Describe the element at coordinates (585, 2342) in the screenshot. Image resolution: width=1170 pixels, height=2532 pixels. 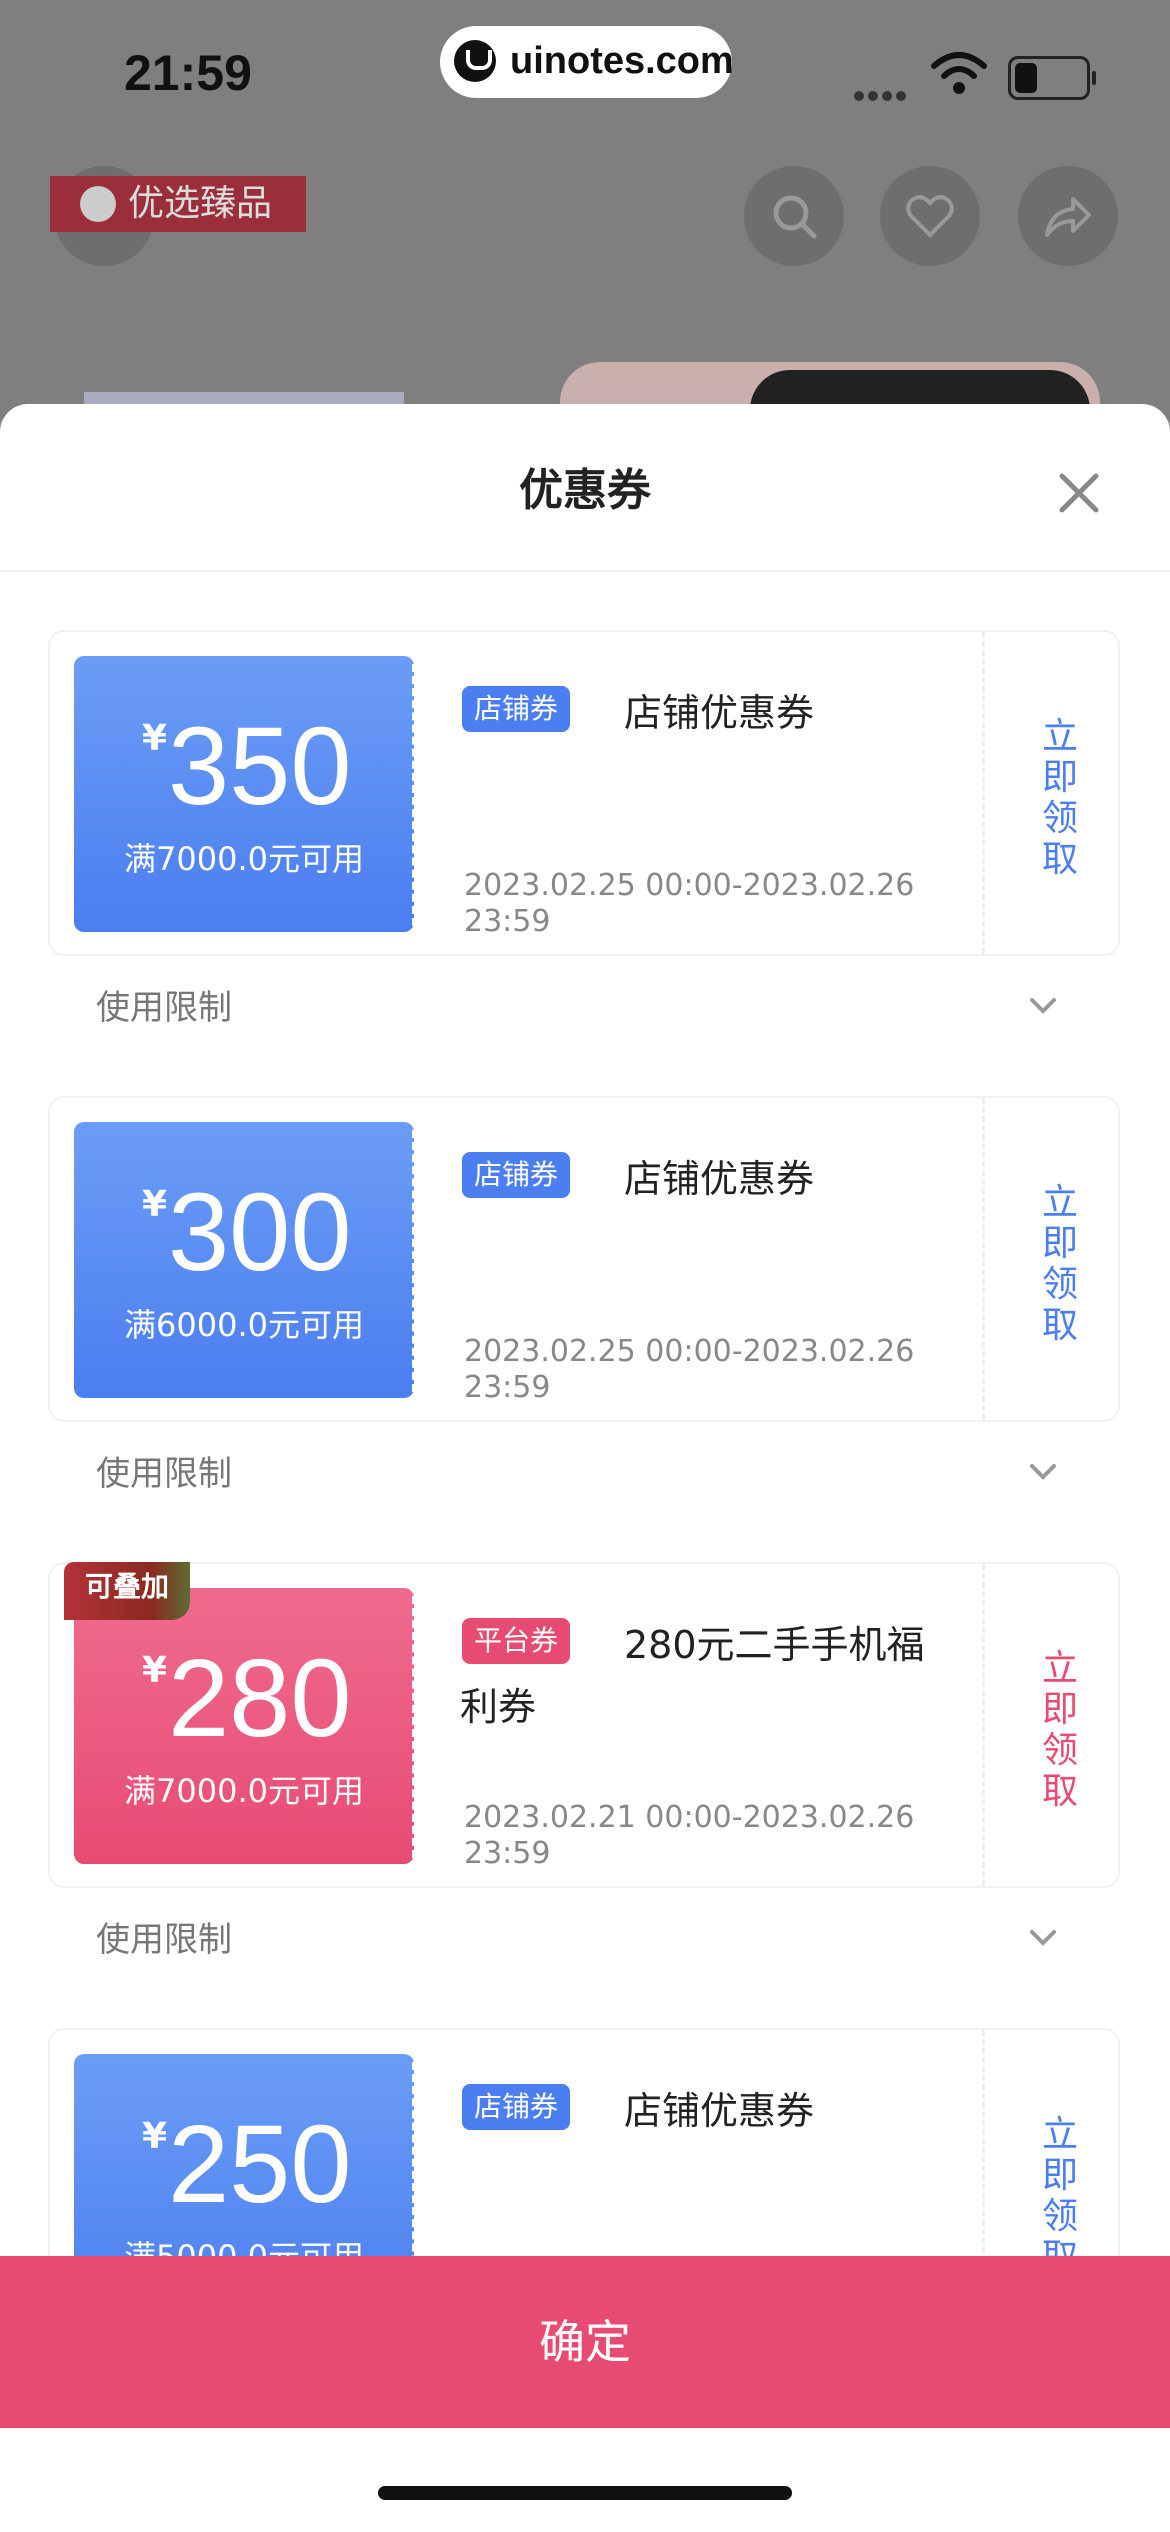
I see `confirm-button: 确定` at that location.